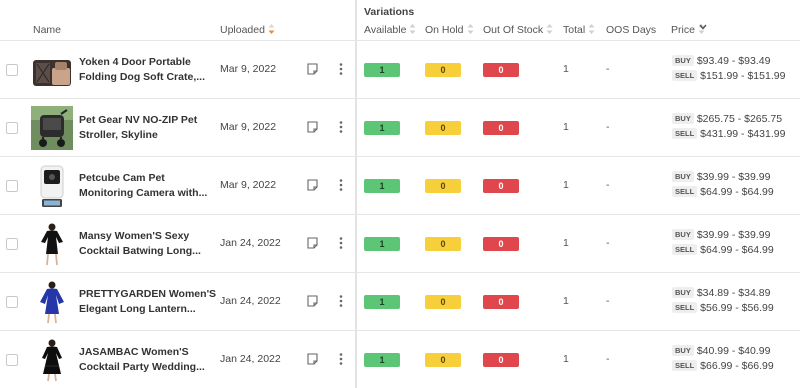 The height and width of the screenshot is (388, 800). What do you see at coordinates (703, 27) in the screenshot?
I see `chevron-down-icon` at bounding box center [703, 27].